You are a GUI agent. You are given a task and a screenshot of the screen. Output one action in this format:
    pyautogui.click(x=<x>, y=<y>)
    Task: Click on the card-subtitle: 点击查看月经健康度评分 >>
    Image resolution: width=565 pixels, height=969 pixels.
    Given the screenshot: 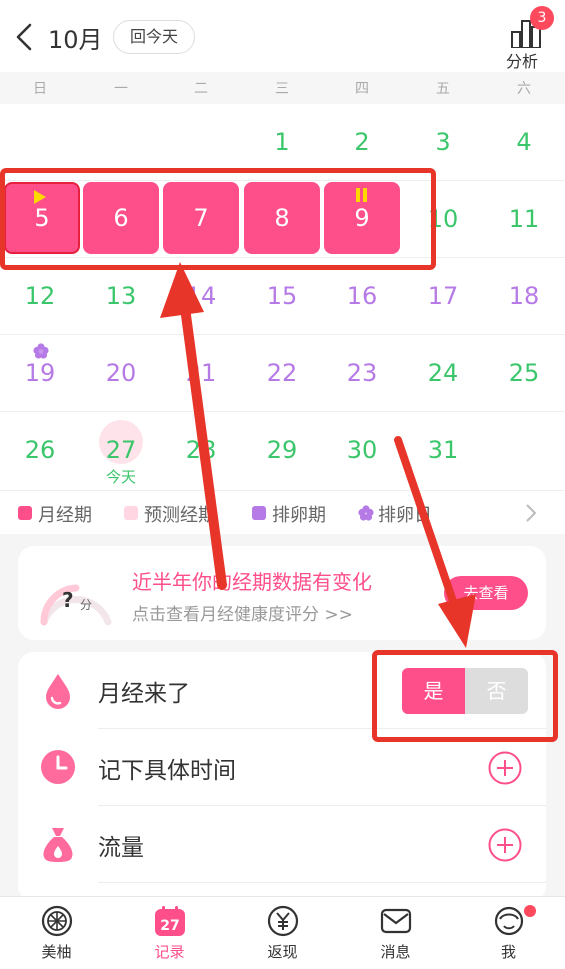 What is the action you would take?
    pyautogui.click(x=242, y=612)
    